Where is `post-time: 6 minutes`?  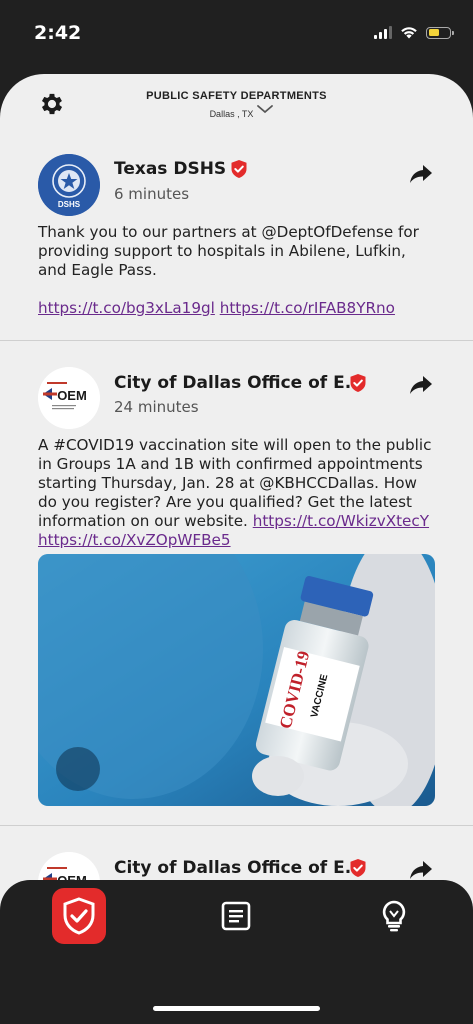 post-time: 6 minutes is located at coordinates (152, 194).